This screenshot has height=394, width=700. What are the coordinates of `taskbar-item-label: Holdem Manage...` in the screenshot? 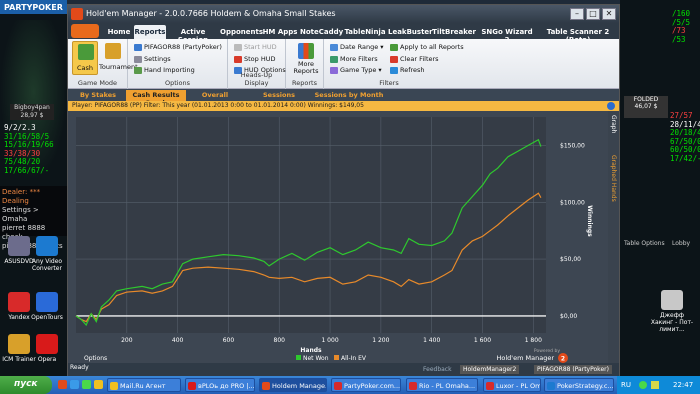 It's located at (299, 386).